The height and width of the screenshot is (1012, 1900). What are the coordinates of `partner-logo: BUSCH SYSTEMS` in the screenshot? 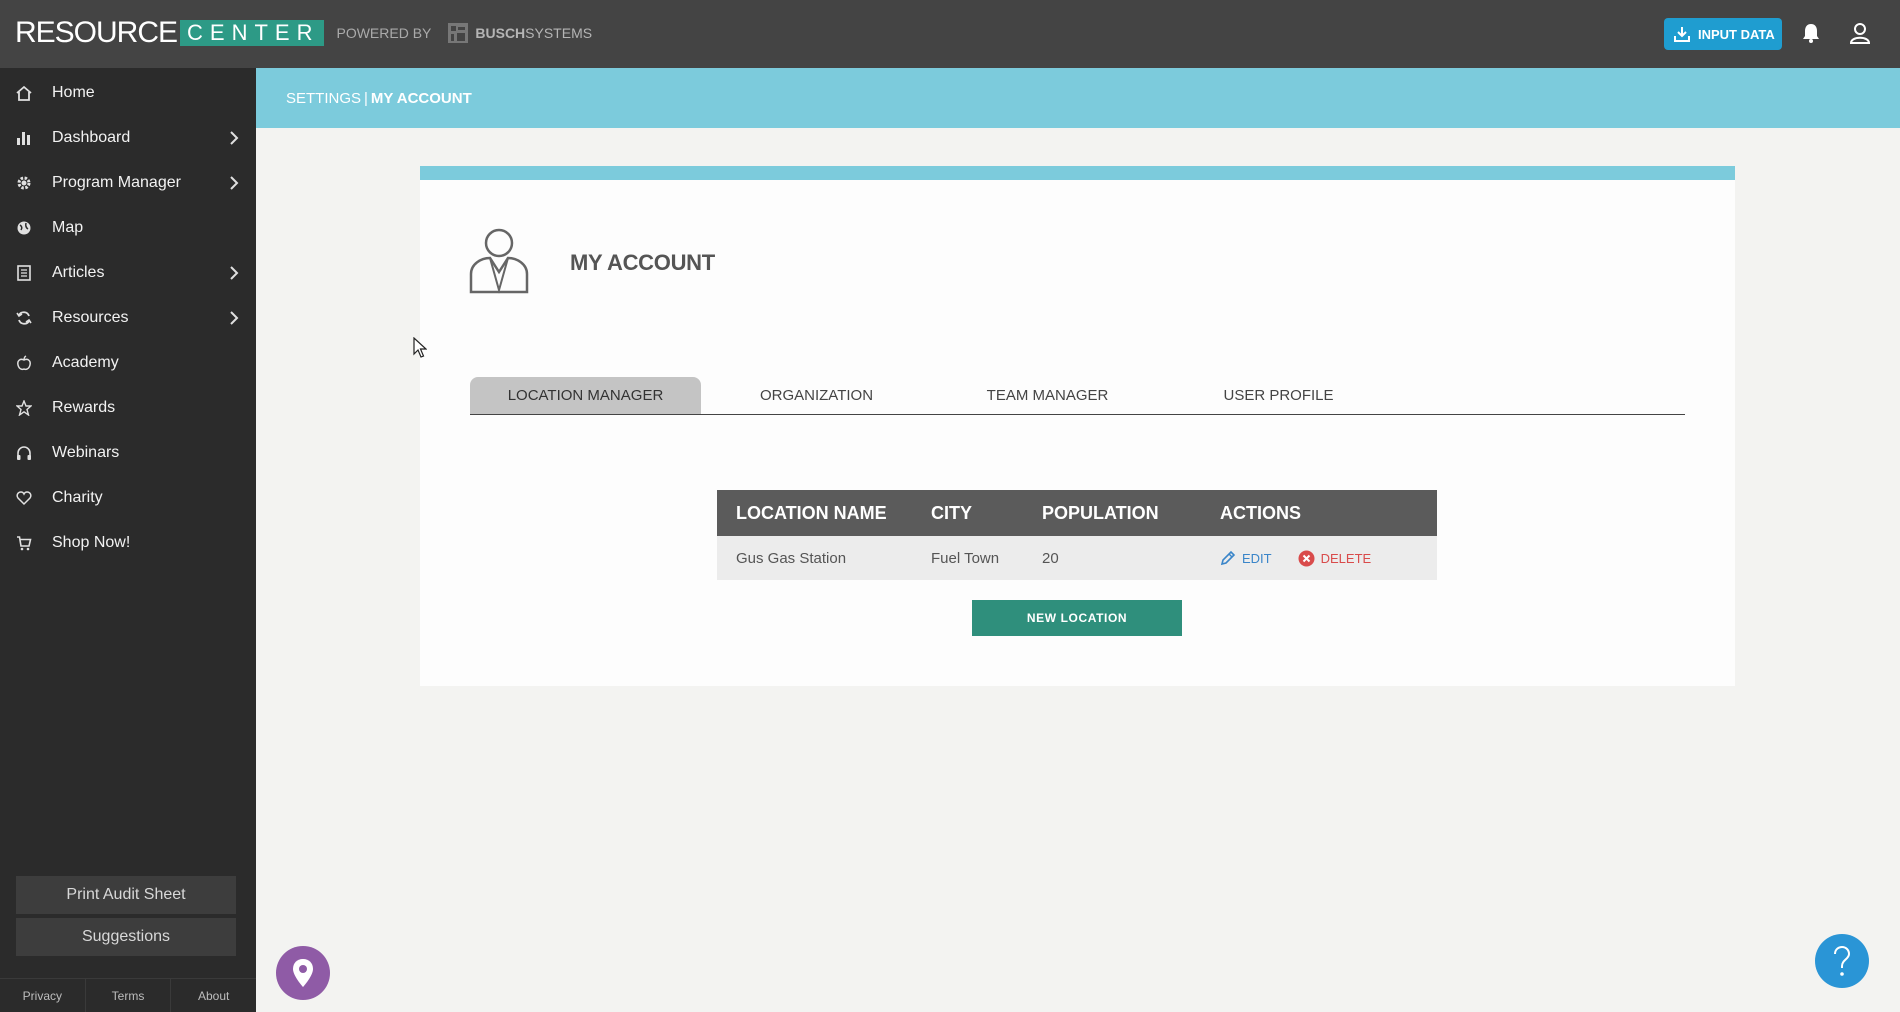 It's located at (519, 33).